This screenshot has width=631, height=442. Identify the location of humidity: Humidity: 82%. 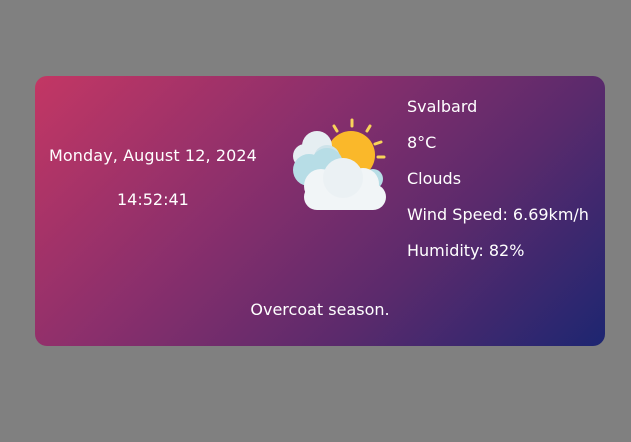
(466, 250).